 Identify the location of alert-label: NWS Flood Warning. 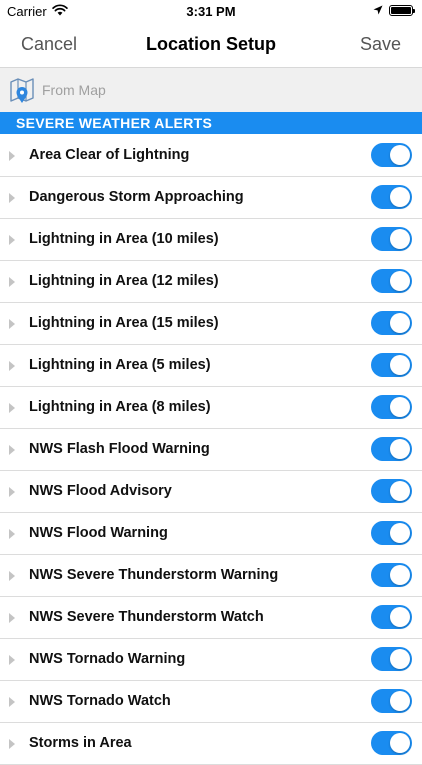
(98, 533).